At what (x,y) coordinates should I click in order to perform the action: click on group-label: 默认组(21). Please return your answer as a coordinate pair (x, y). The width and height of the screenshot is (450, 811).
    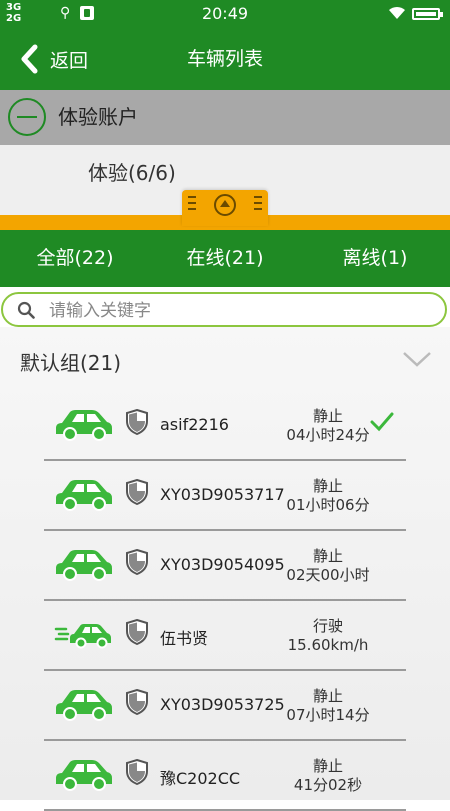
    Looking at the image, I should click on (71, 363).